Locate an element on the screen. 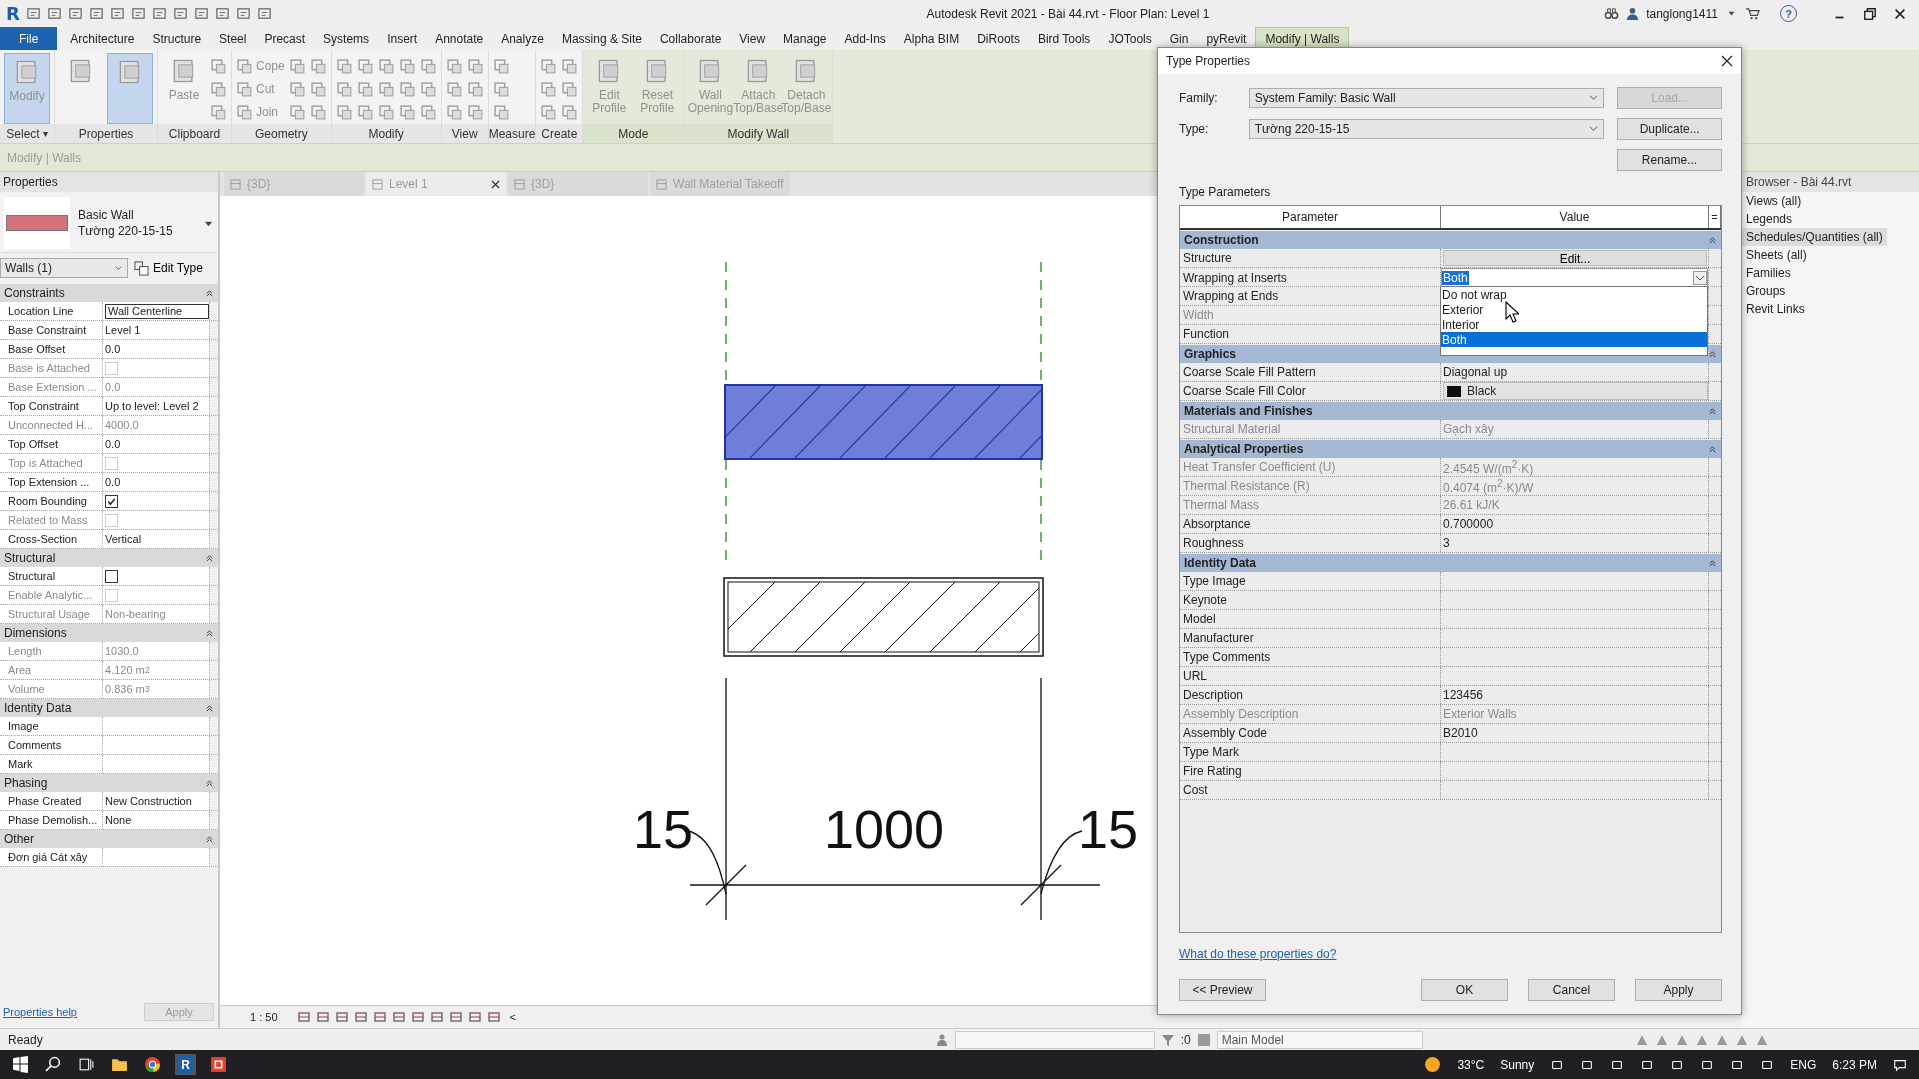 The width and height of the screenshot is (1919, 1079). ribbon-tab: DiRoots is located at coordinates (998, 38).